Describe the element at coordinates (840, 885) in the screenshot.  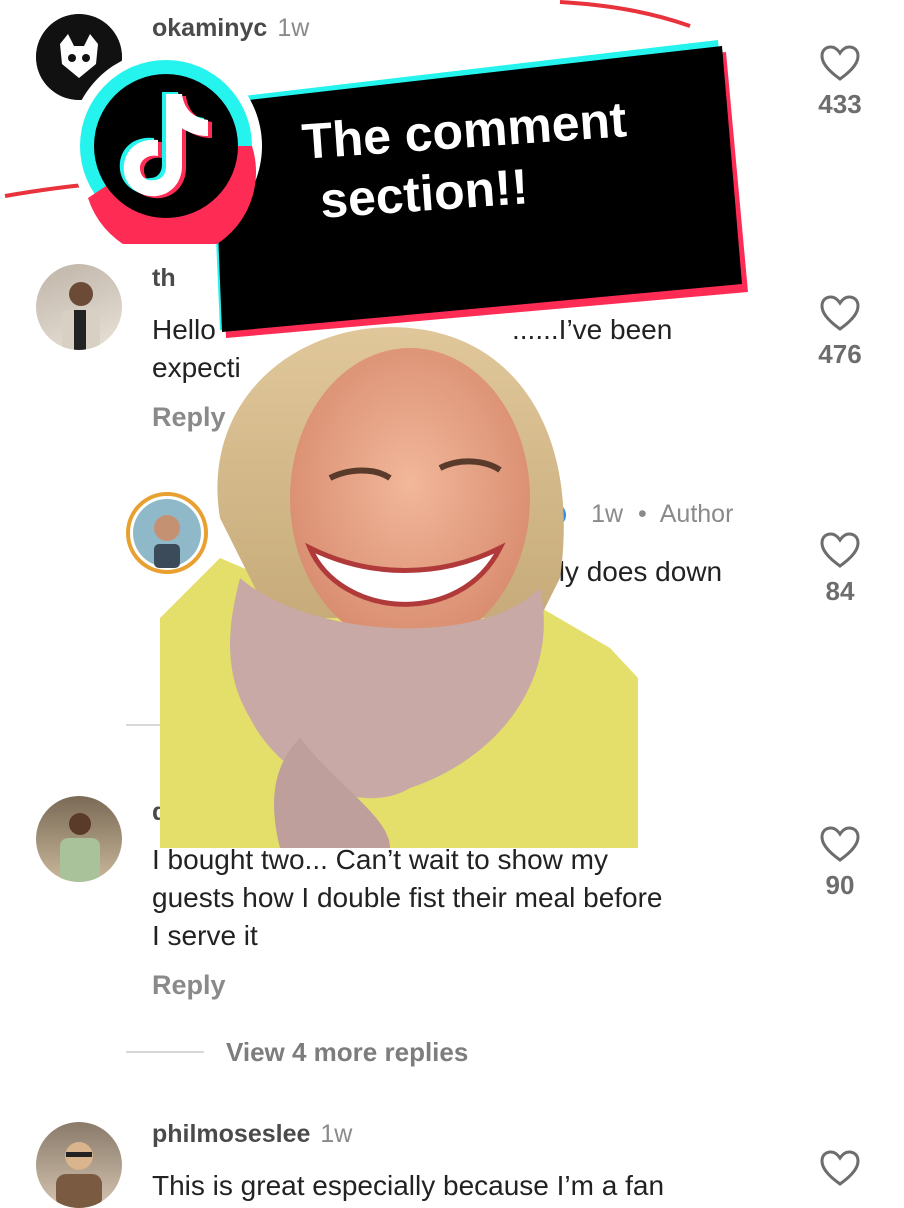
I see `like-count: 90` at that location.